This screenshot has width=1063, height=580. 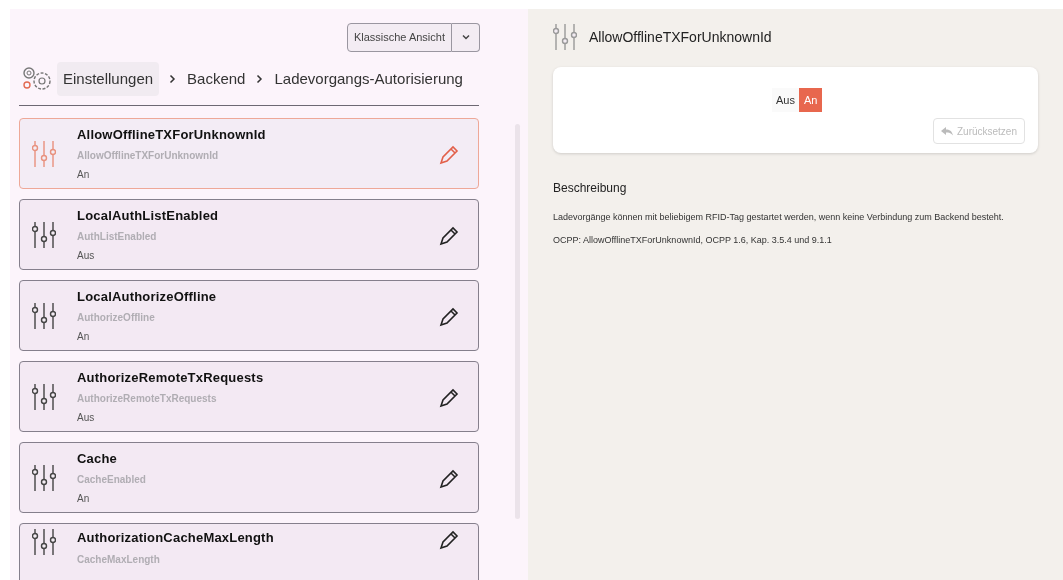 I want to click on description-text: Ladevorgänge können mit beliebigem RFID-Tag gestartet werden, wenn keine Verbindung zum Backend besteht., so click(x=779, y=217).